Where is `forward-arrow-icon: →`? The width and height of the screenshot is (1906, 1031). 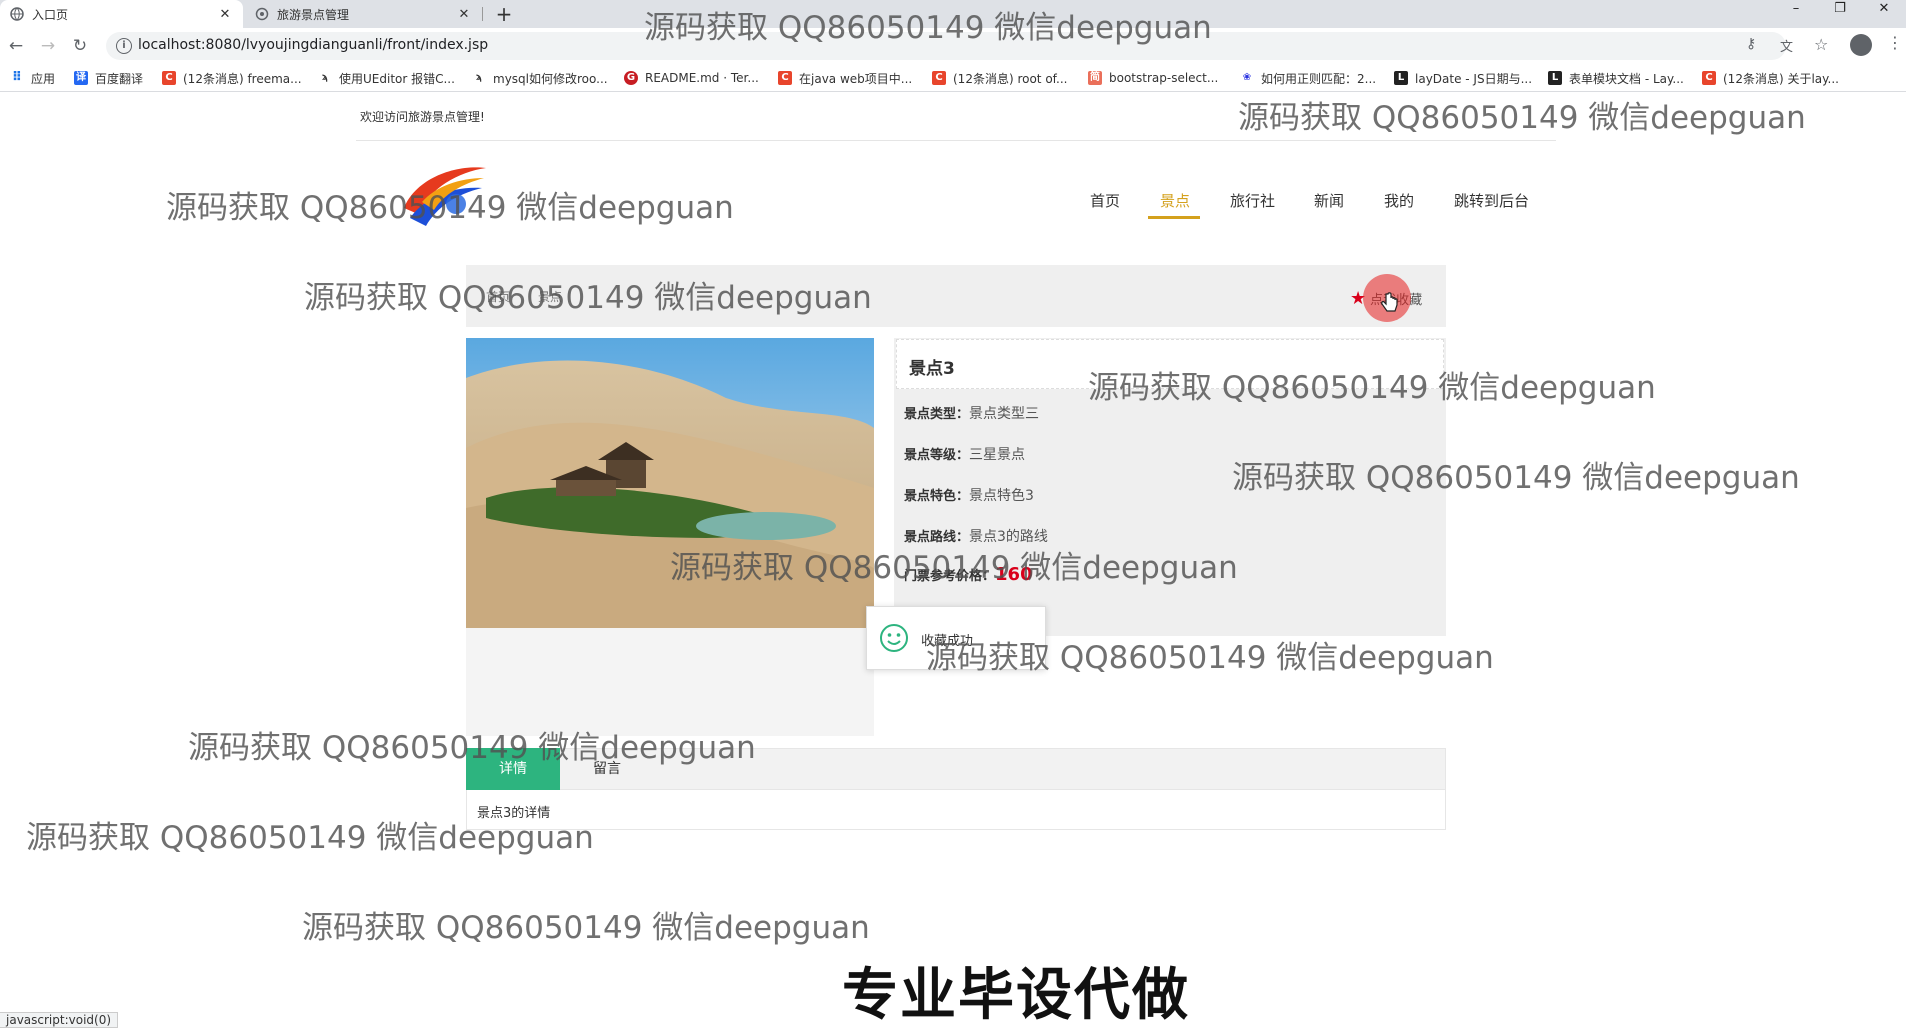
forward-arrow-icon: → is located at coordinates (48, 46).